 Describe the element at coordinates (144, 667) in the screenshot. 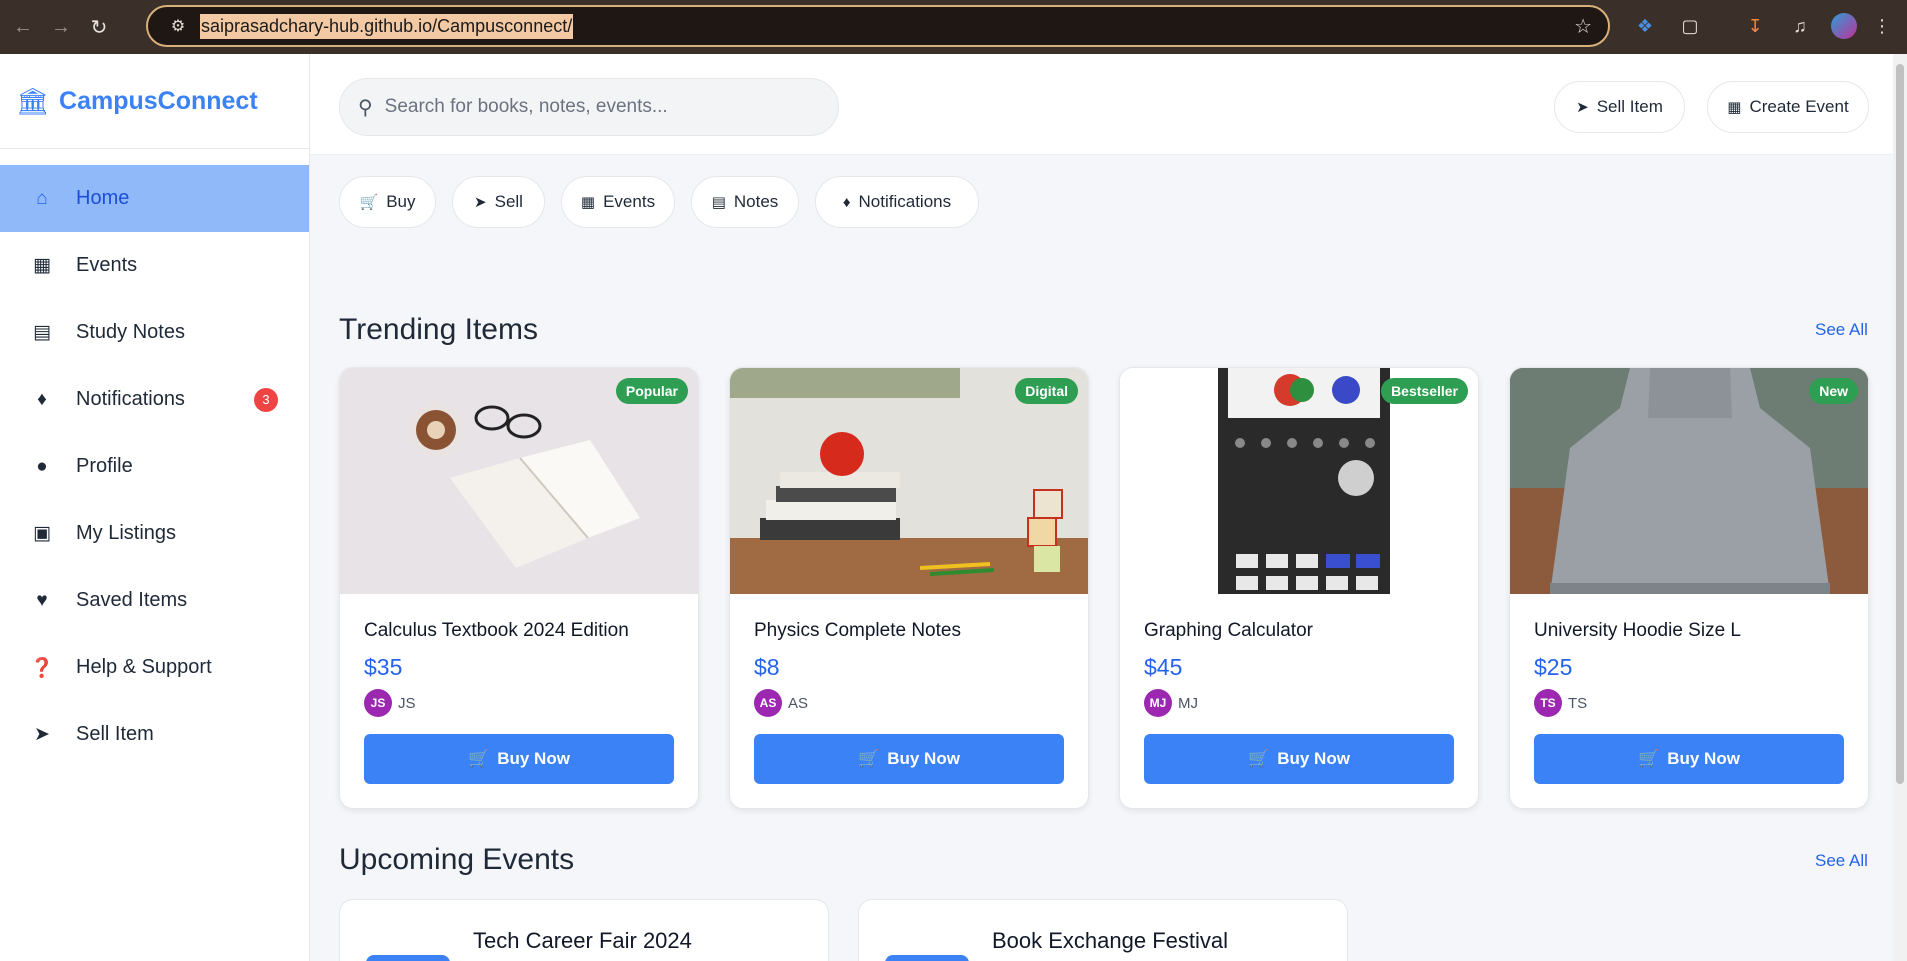

I see `sidebar-item-label: Help & Support` at that location.